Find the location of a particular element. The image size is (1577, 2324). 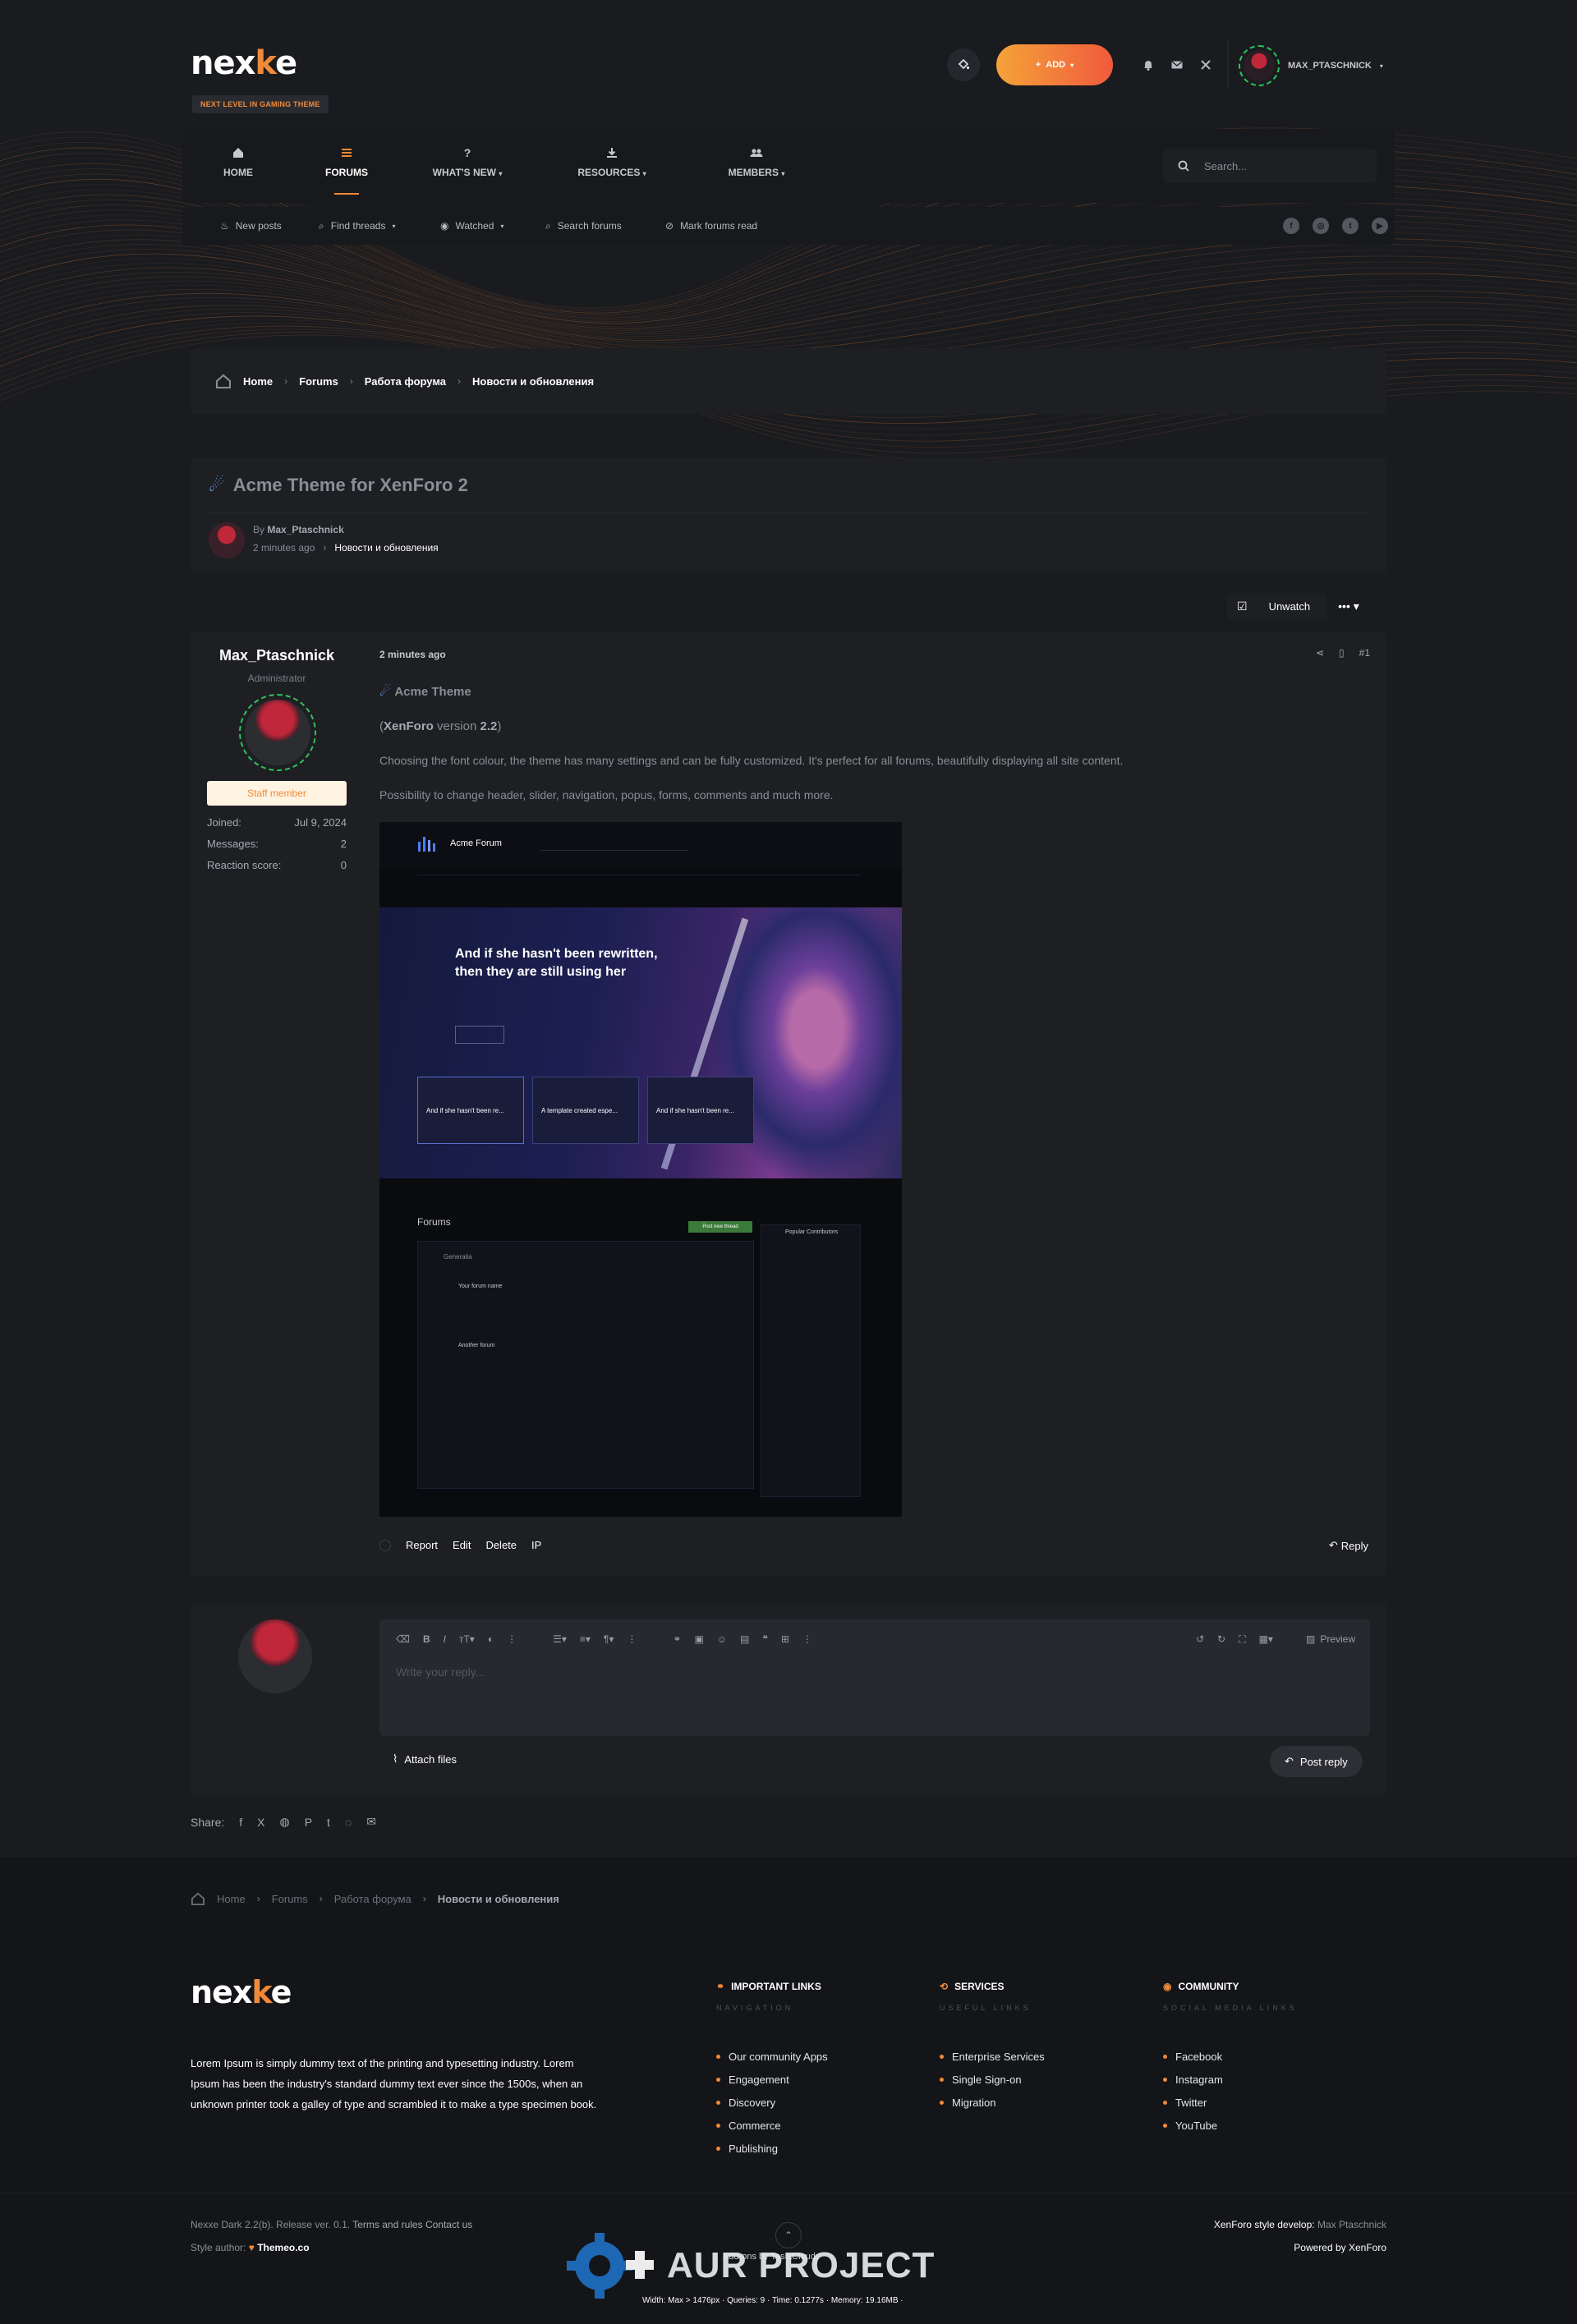

post-reply-button: ↶ Post reply is located at coordinates (1316, 1762).